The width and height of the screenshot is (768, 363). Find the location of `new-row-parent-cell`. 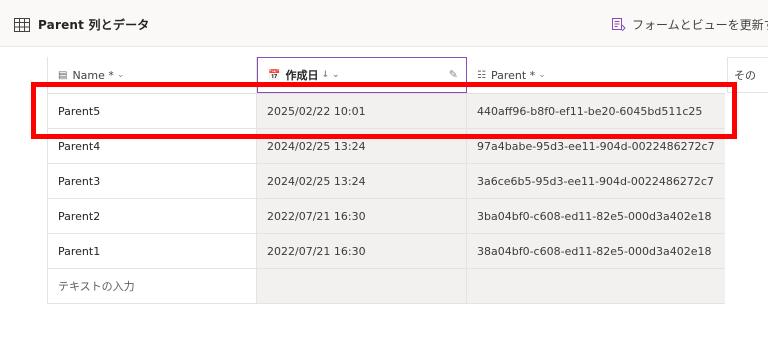

new-row-parent-cell is located at coordinates (596, 286).